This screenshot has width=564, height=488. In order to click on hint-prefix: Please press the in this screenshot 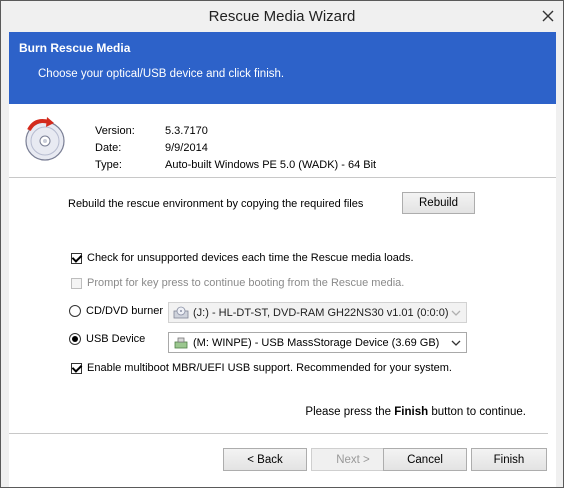, I will do `click(348, 412)`.